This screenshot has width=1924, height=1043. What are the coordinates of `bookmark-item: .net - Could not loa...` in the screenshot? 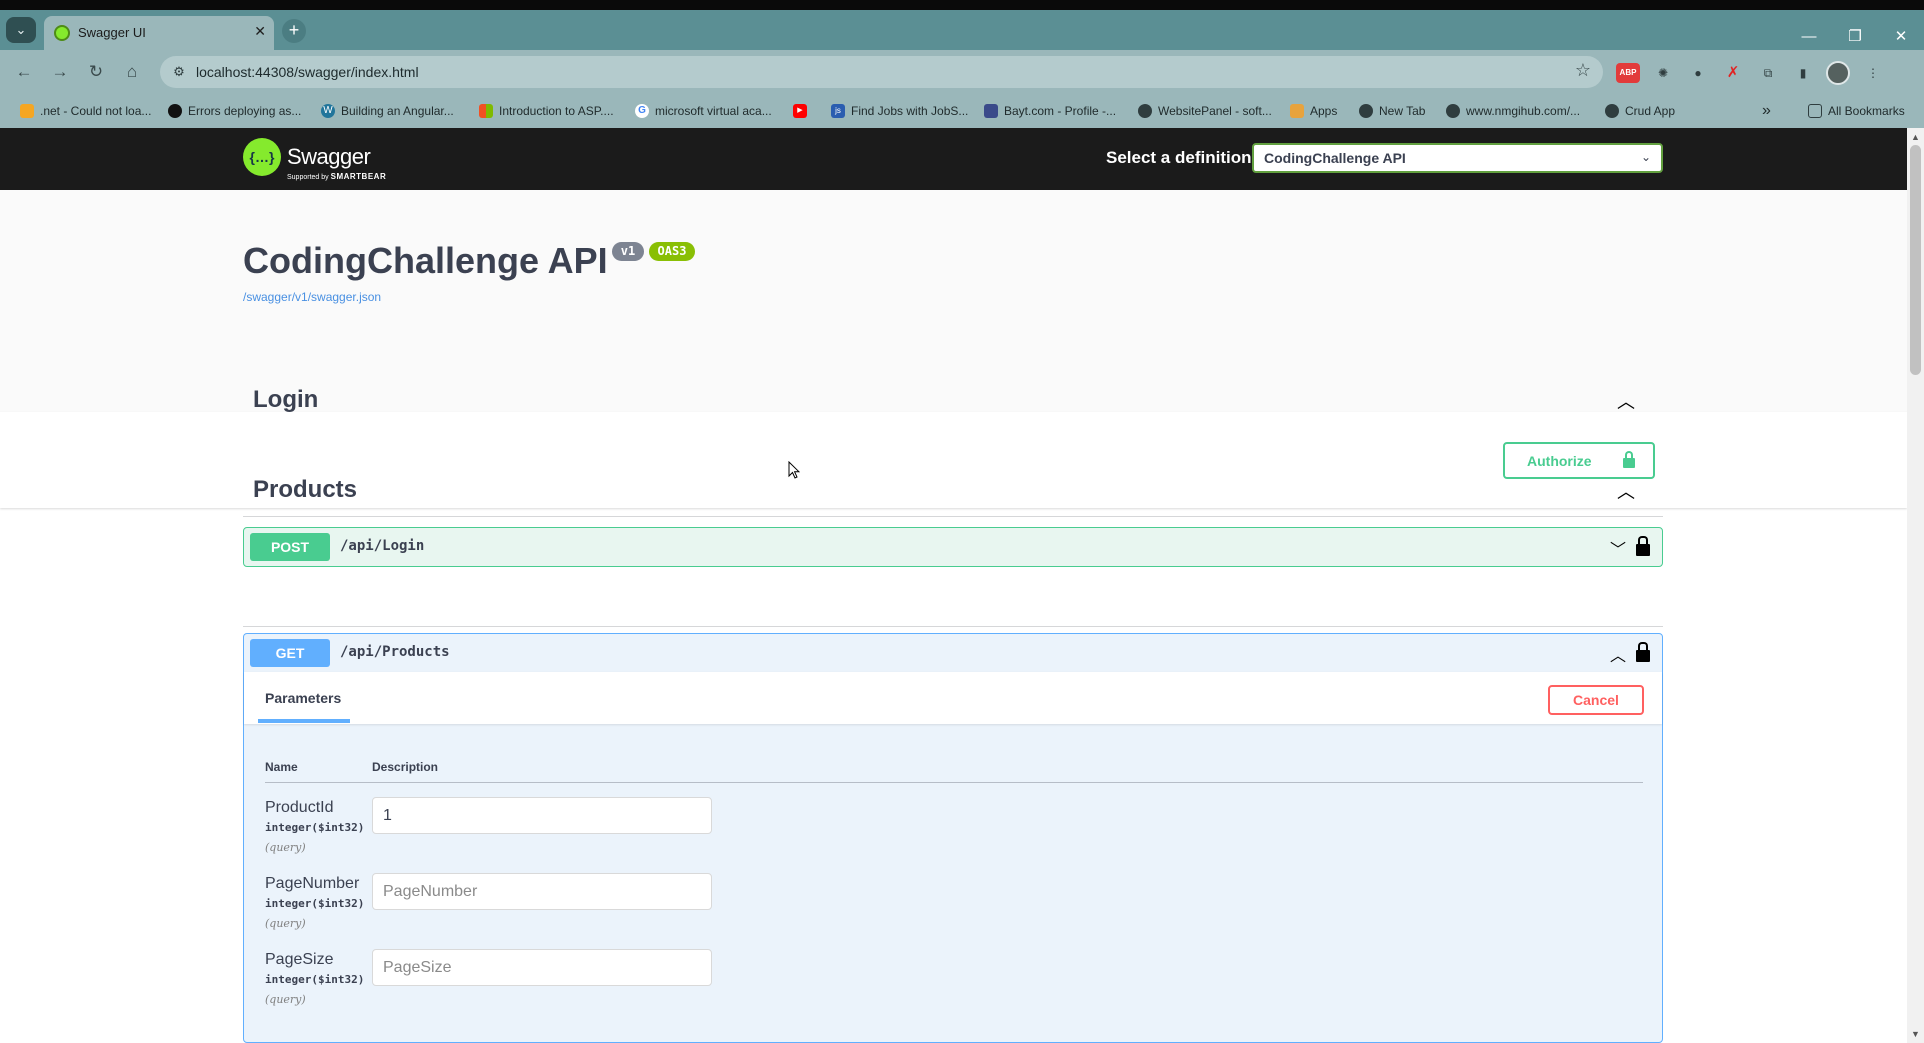 It's located at (85, 111).